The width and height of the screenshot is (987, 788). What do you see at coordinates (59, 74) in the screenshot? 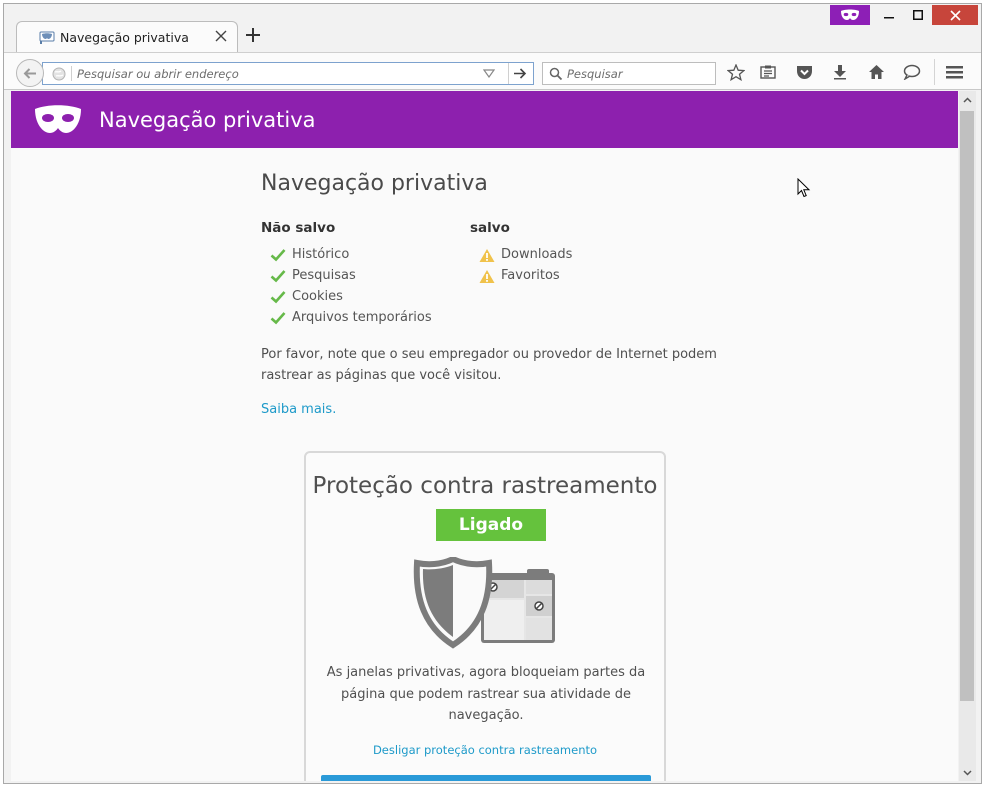
I see `identity-icon` at bounding box center [59, 74].